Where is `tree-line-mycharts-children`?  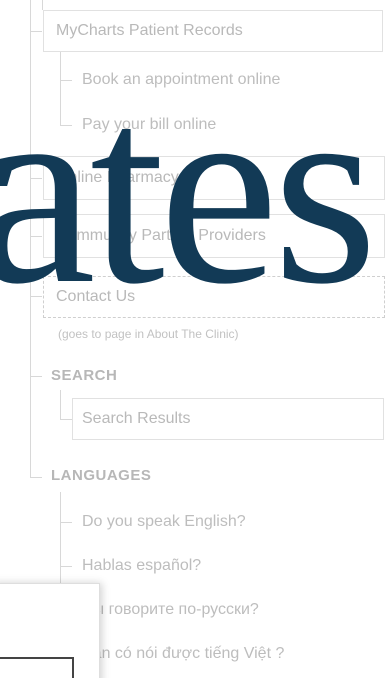 tree-line-mycharts-children is located at coordinates (60, 89).